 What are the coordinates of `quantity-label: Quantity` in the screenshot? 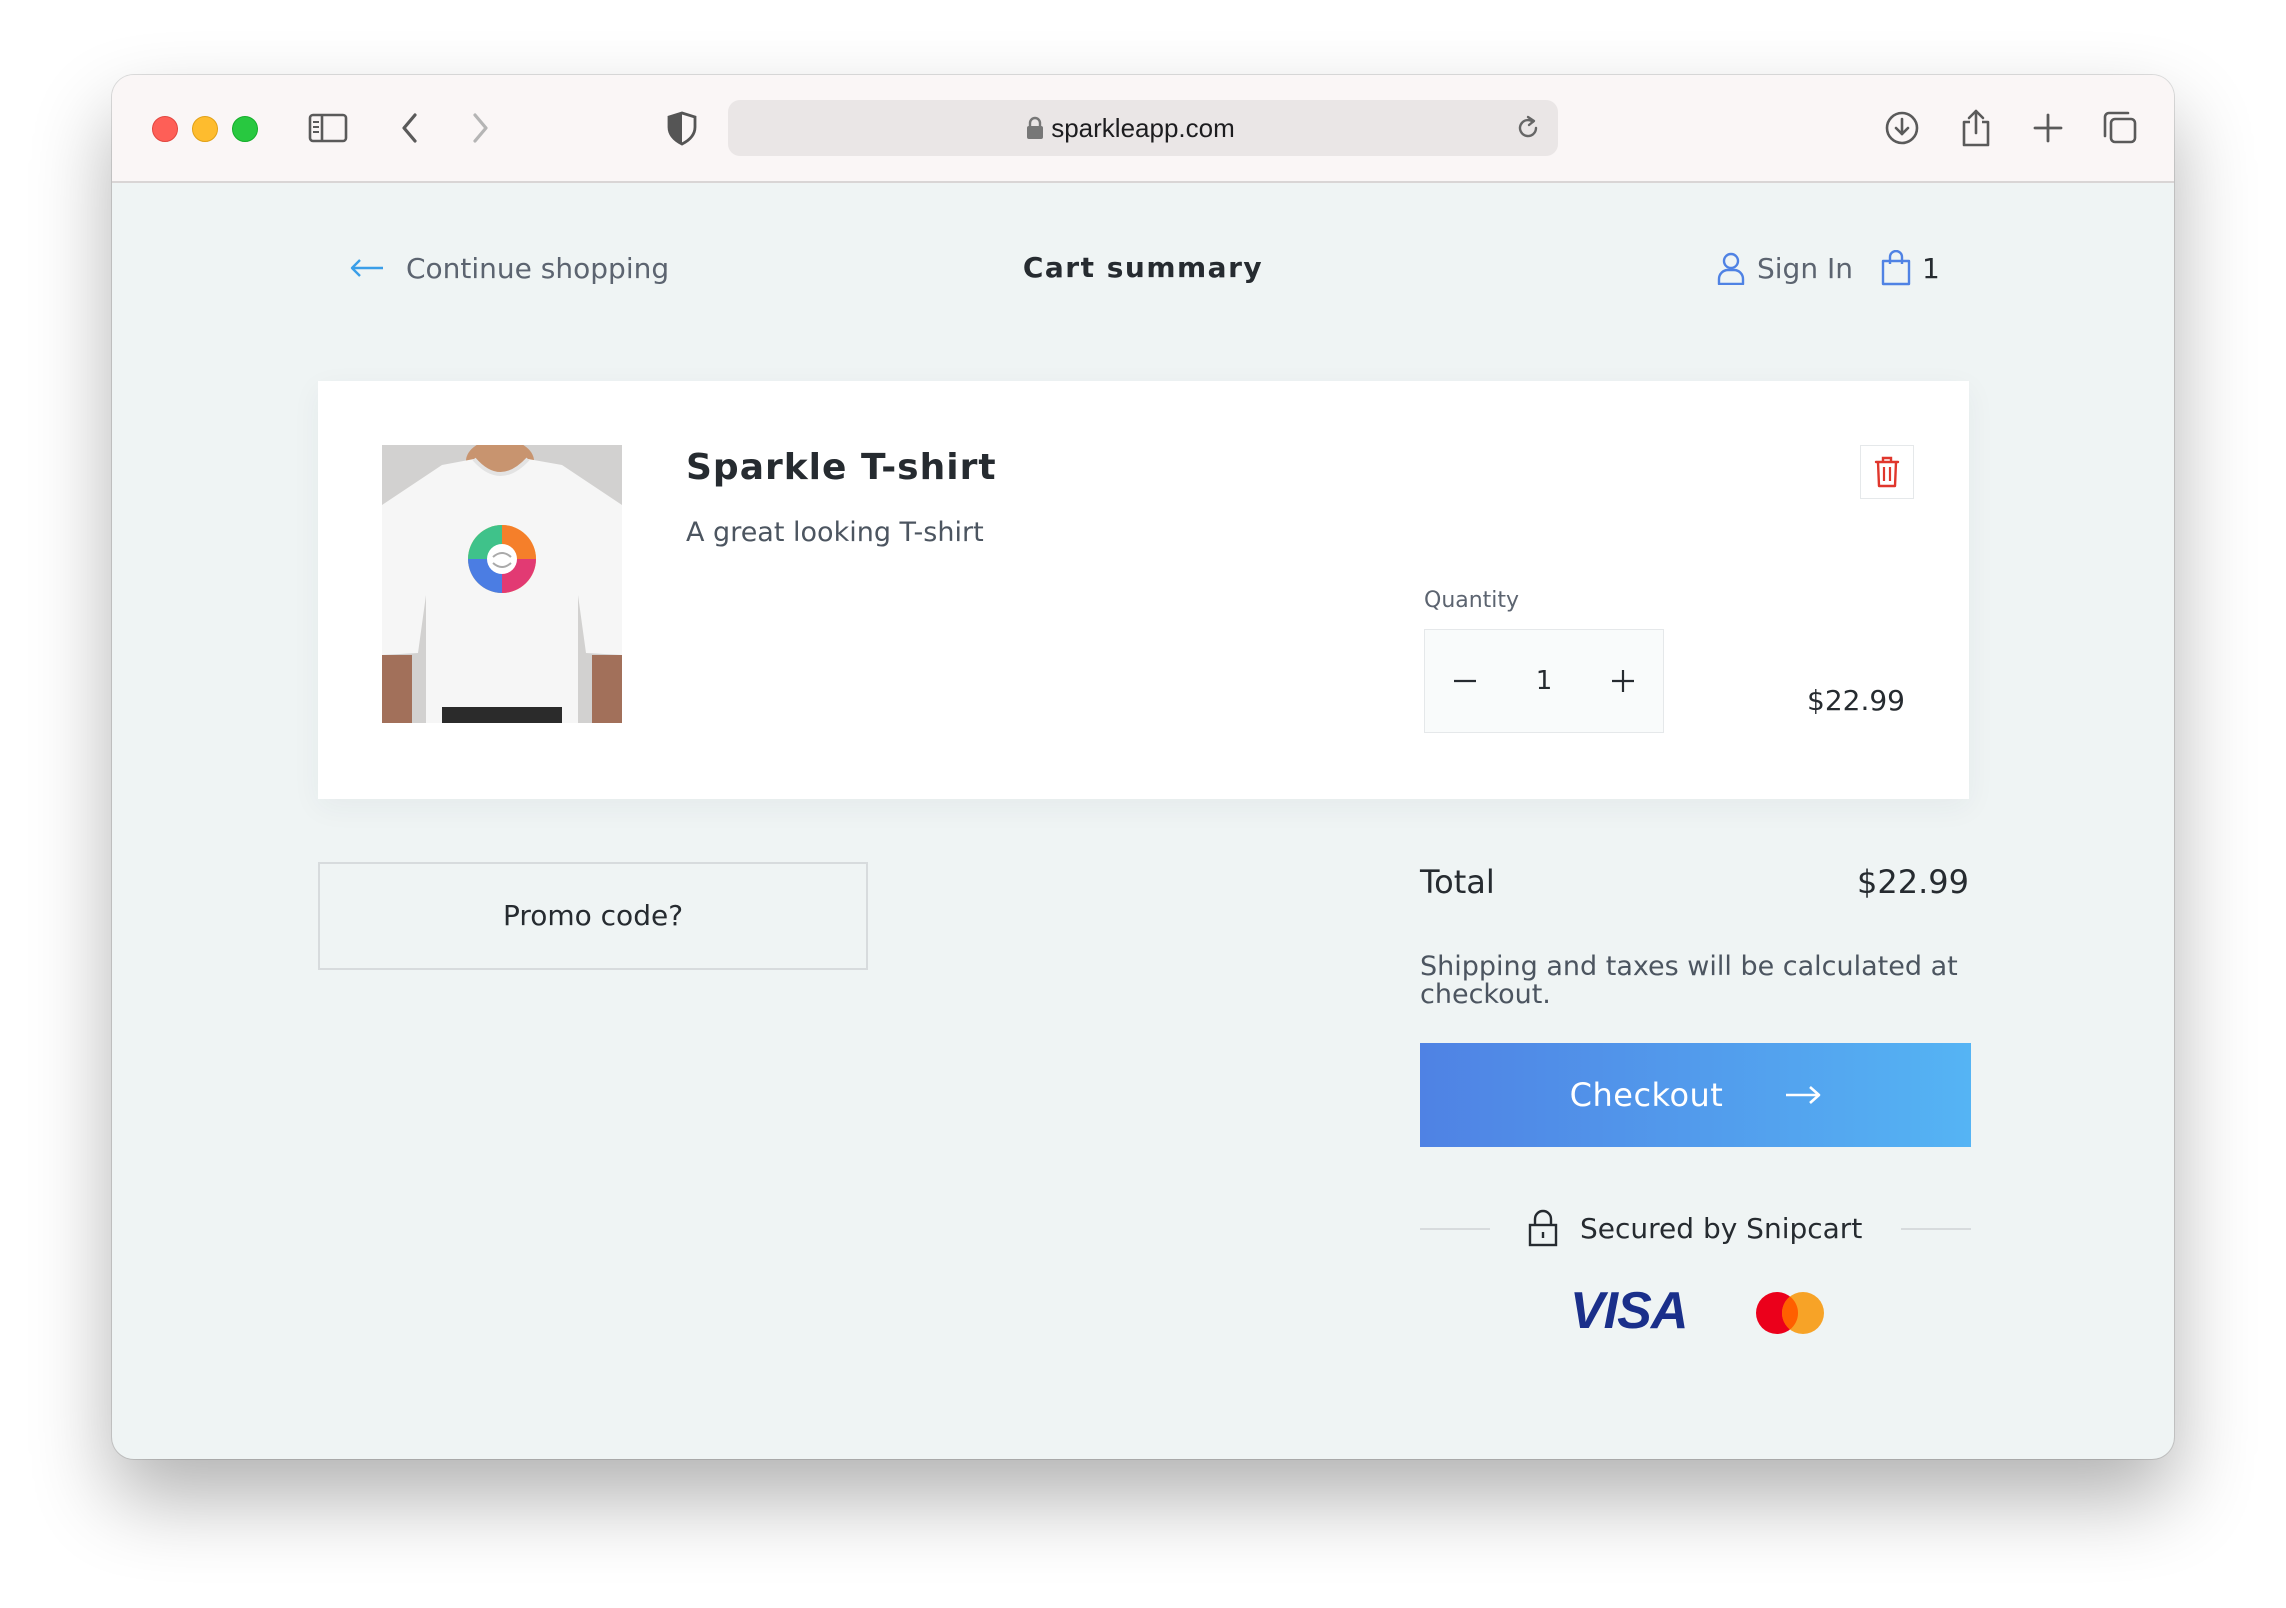 It's located at (1472, 600).